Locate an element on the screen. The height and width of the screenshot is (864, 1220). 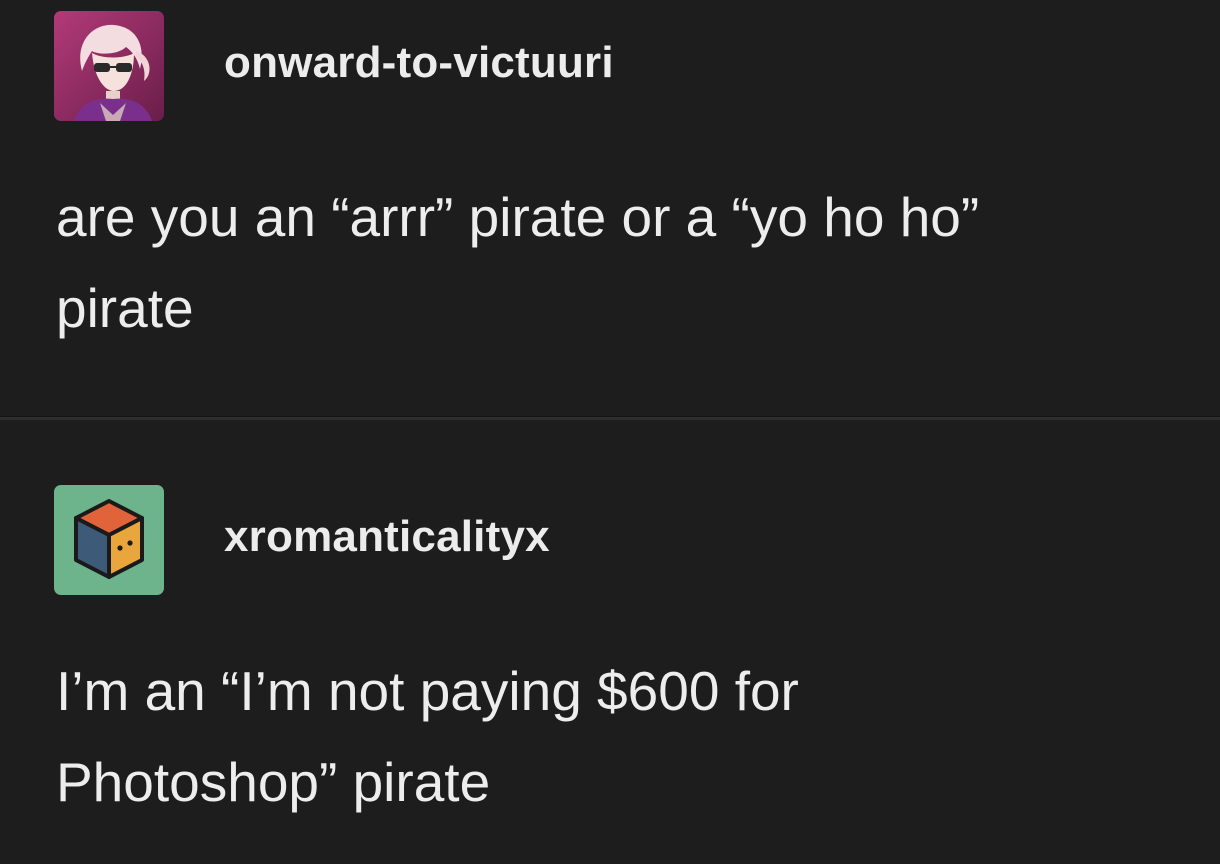
cube-avatar-icon is located at coordinates (109, 540).